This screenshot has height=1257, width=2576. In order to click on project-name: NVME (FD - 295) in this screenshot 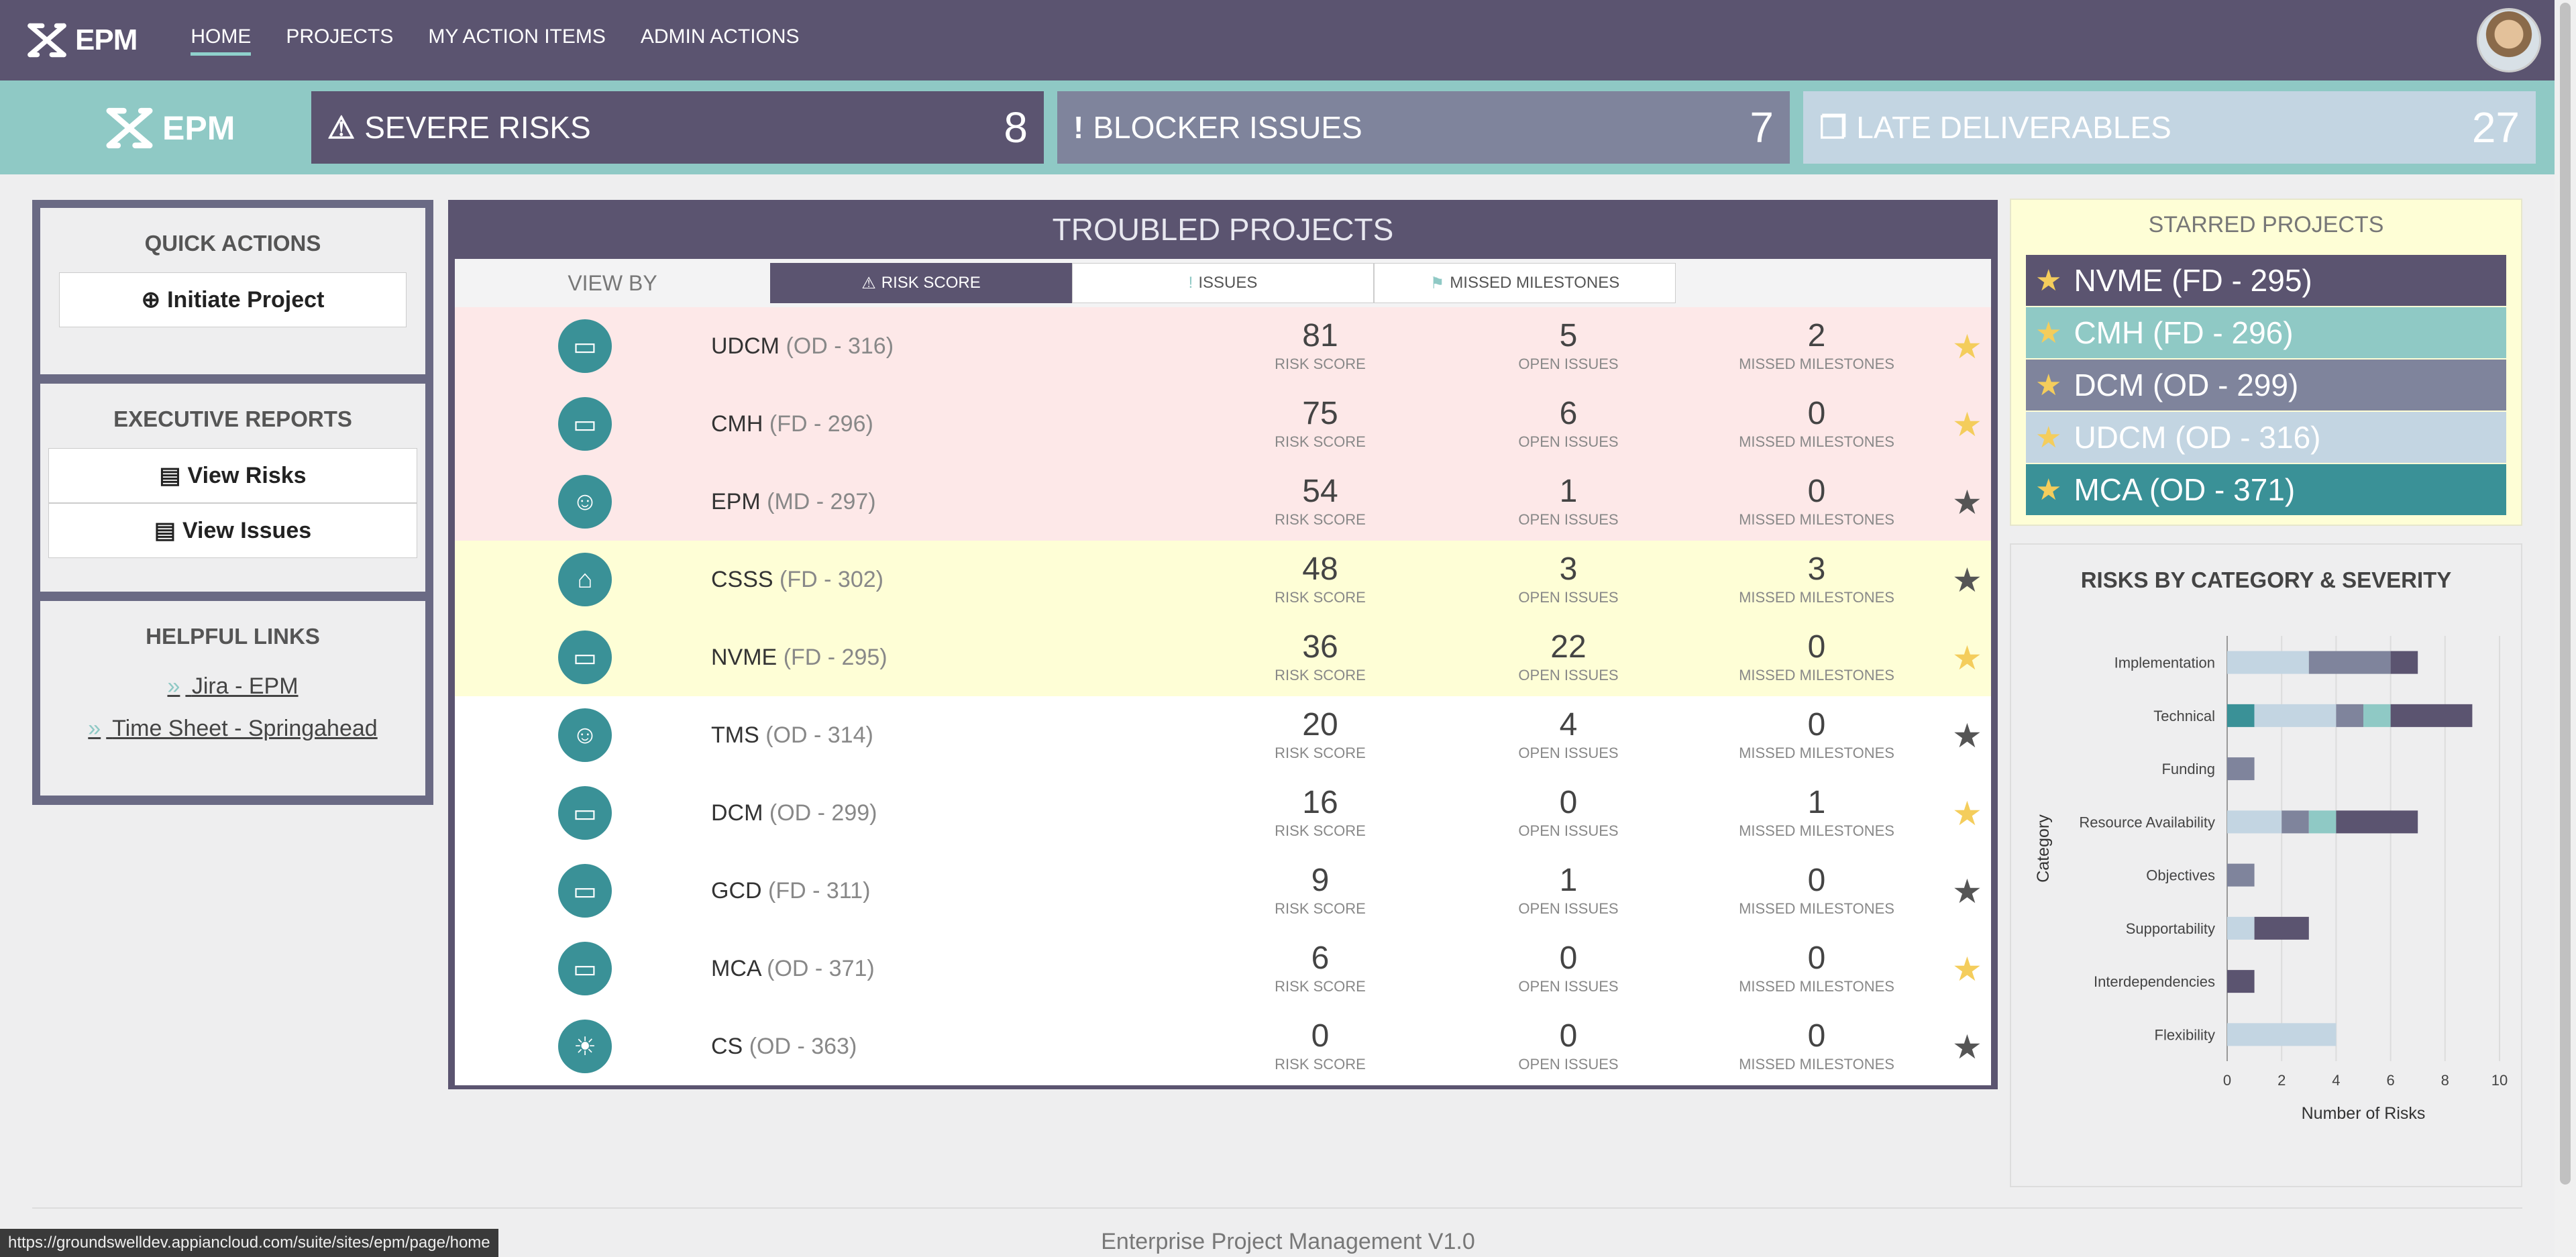, I will do `click(799, 658)`.